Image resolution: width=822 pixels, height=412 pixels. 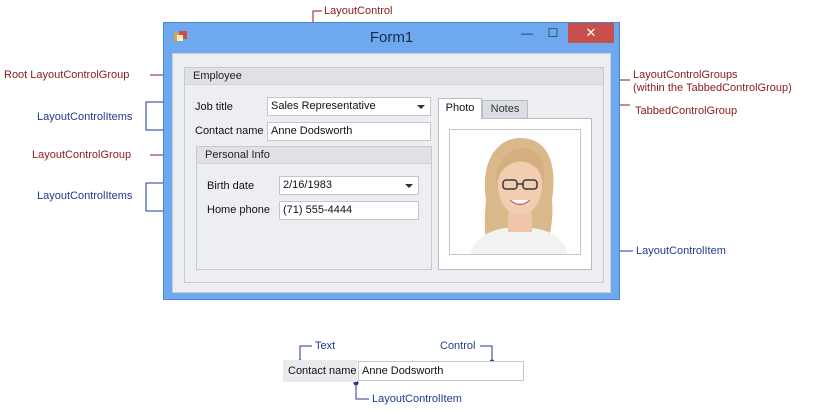 What do you see at coordinates (458, 346) in the screenshot?
I see `annotation-control: Control` at bounding box center [458, 346].